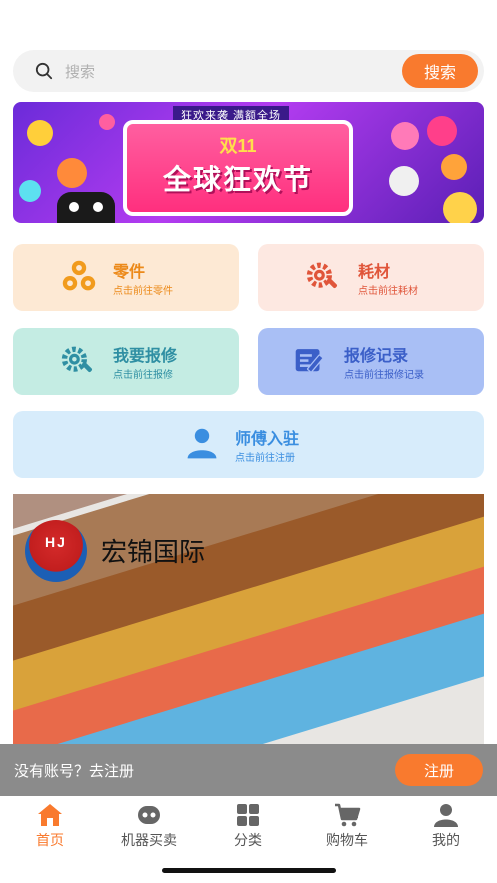 The image size is (497, 883). What do you see at coordinates (439, 770) in the screenshot?
I see `register-button: 注册` at bounding box center [439, 770].